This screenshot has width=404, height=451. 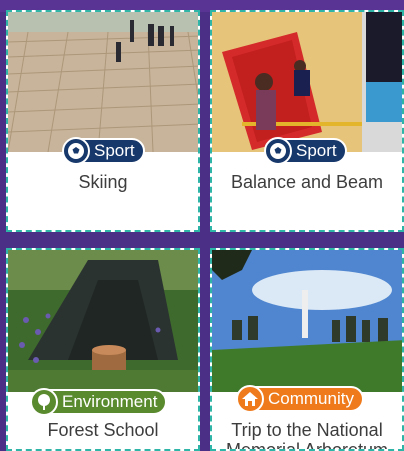 What do you see at coordinates (307, 182) in the screenshot?
I see `activity-title: Balance and Beam` at bounding box center [307, 182].